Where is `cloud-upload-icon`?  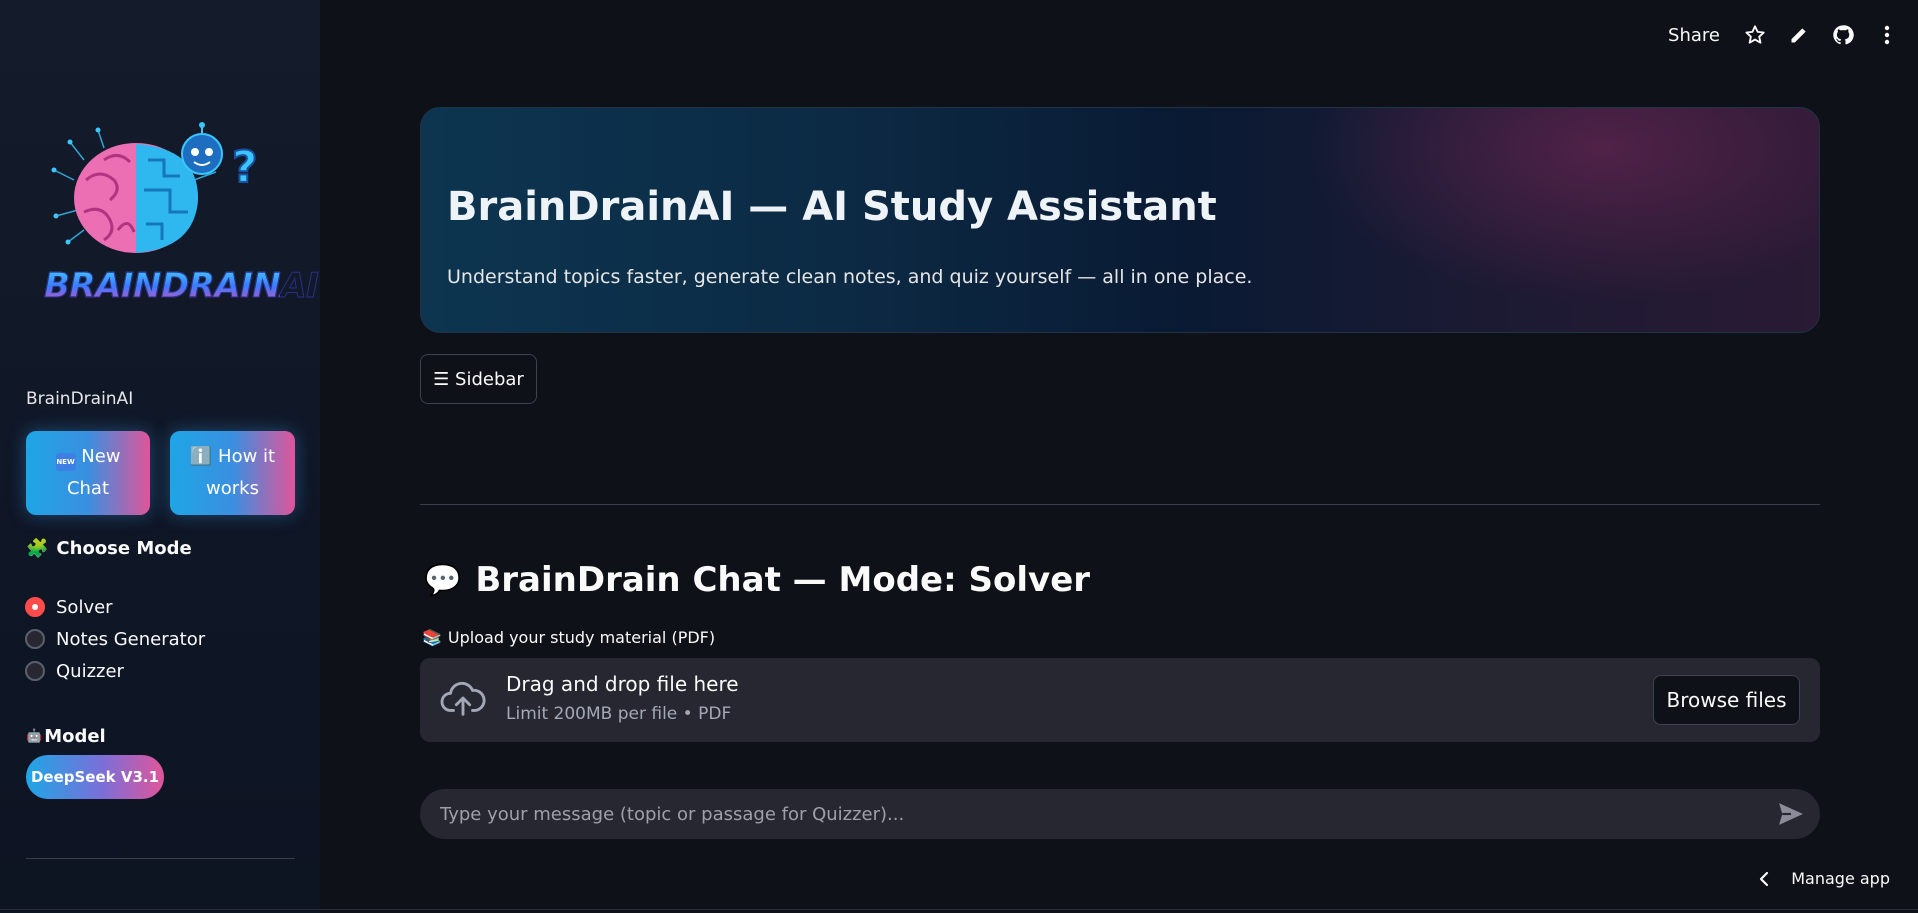 cloud-upload-icon is located at coordinates (463, 698).